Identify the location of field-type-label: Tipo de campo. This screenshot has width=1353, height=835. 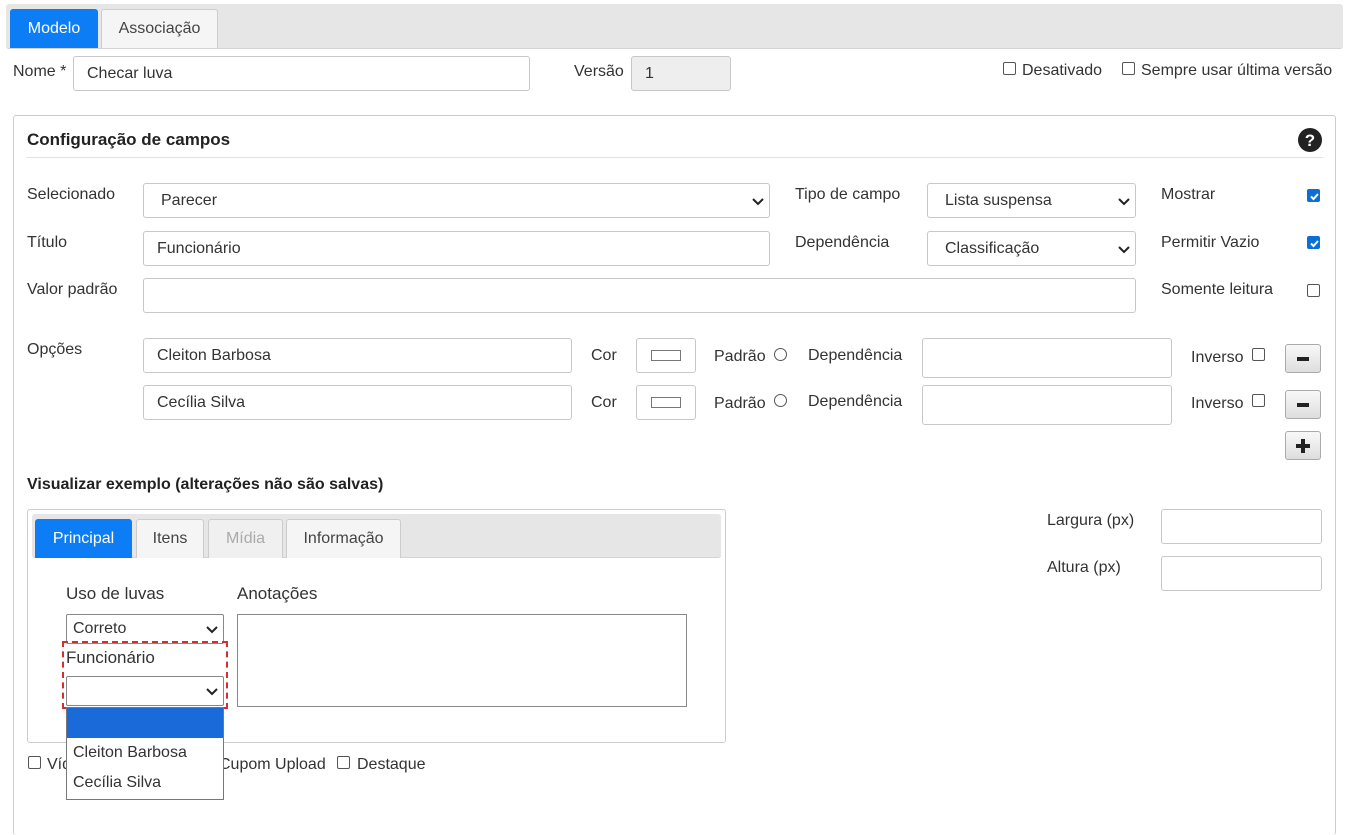
(848, 194).